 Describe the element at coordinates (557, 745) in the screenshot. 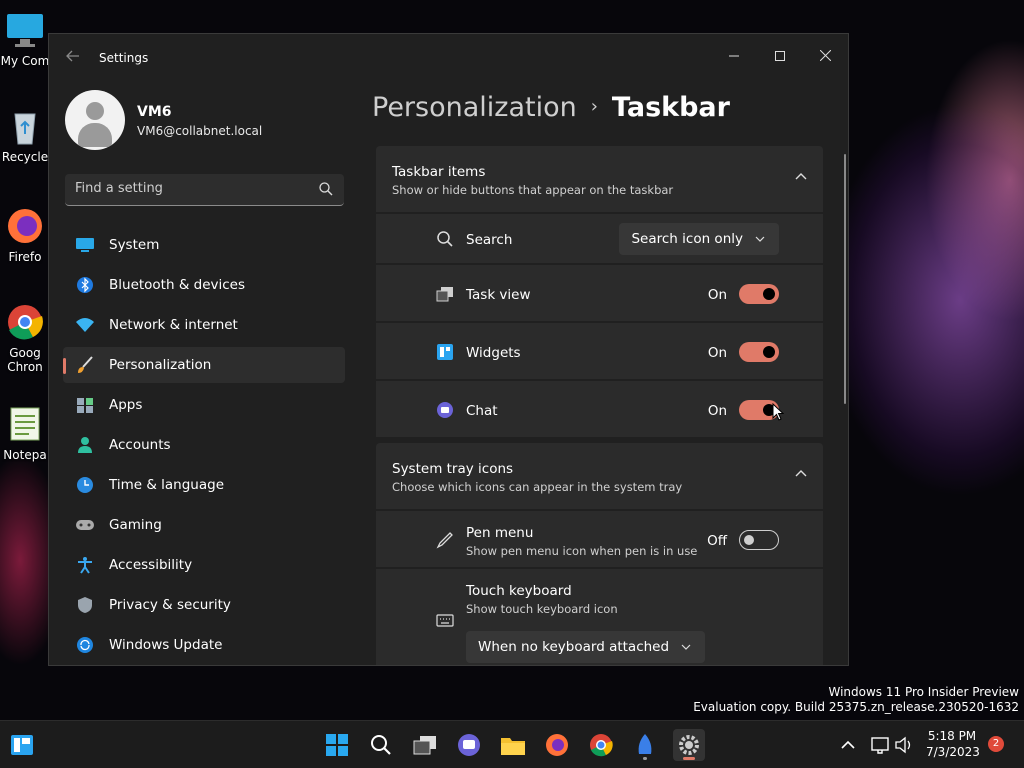

I see `firefox-taskbar-button` at that location.